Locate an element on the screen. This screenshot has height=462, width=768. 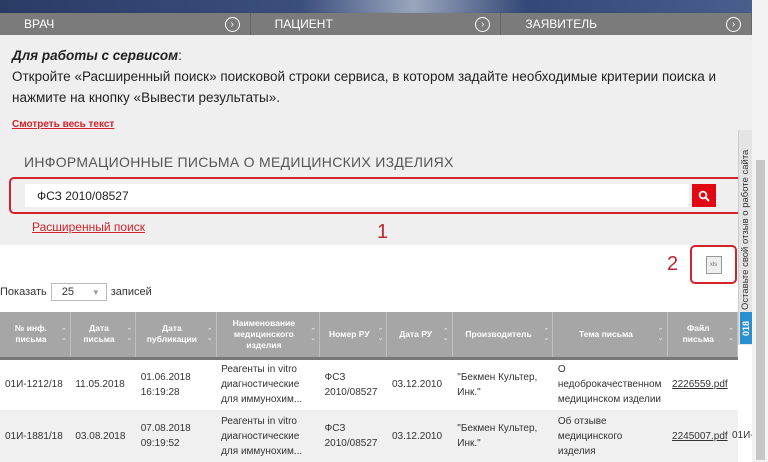
scrollbar-thumb is located at coordinates (760, 310).